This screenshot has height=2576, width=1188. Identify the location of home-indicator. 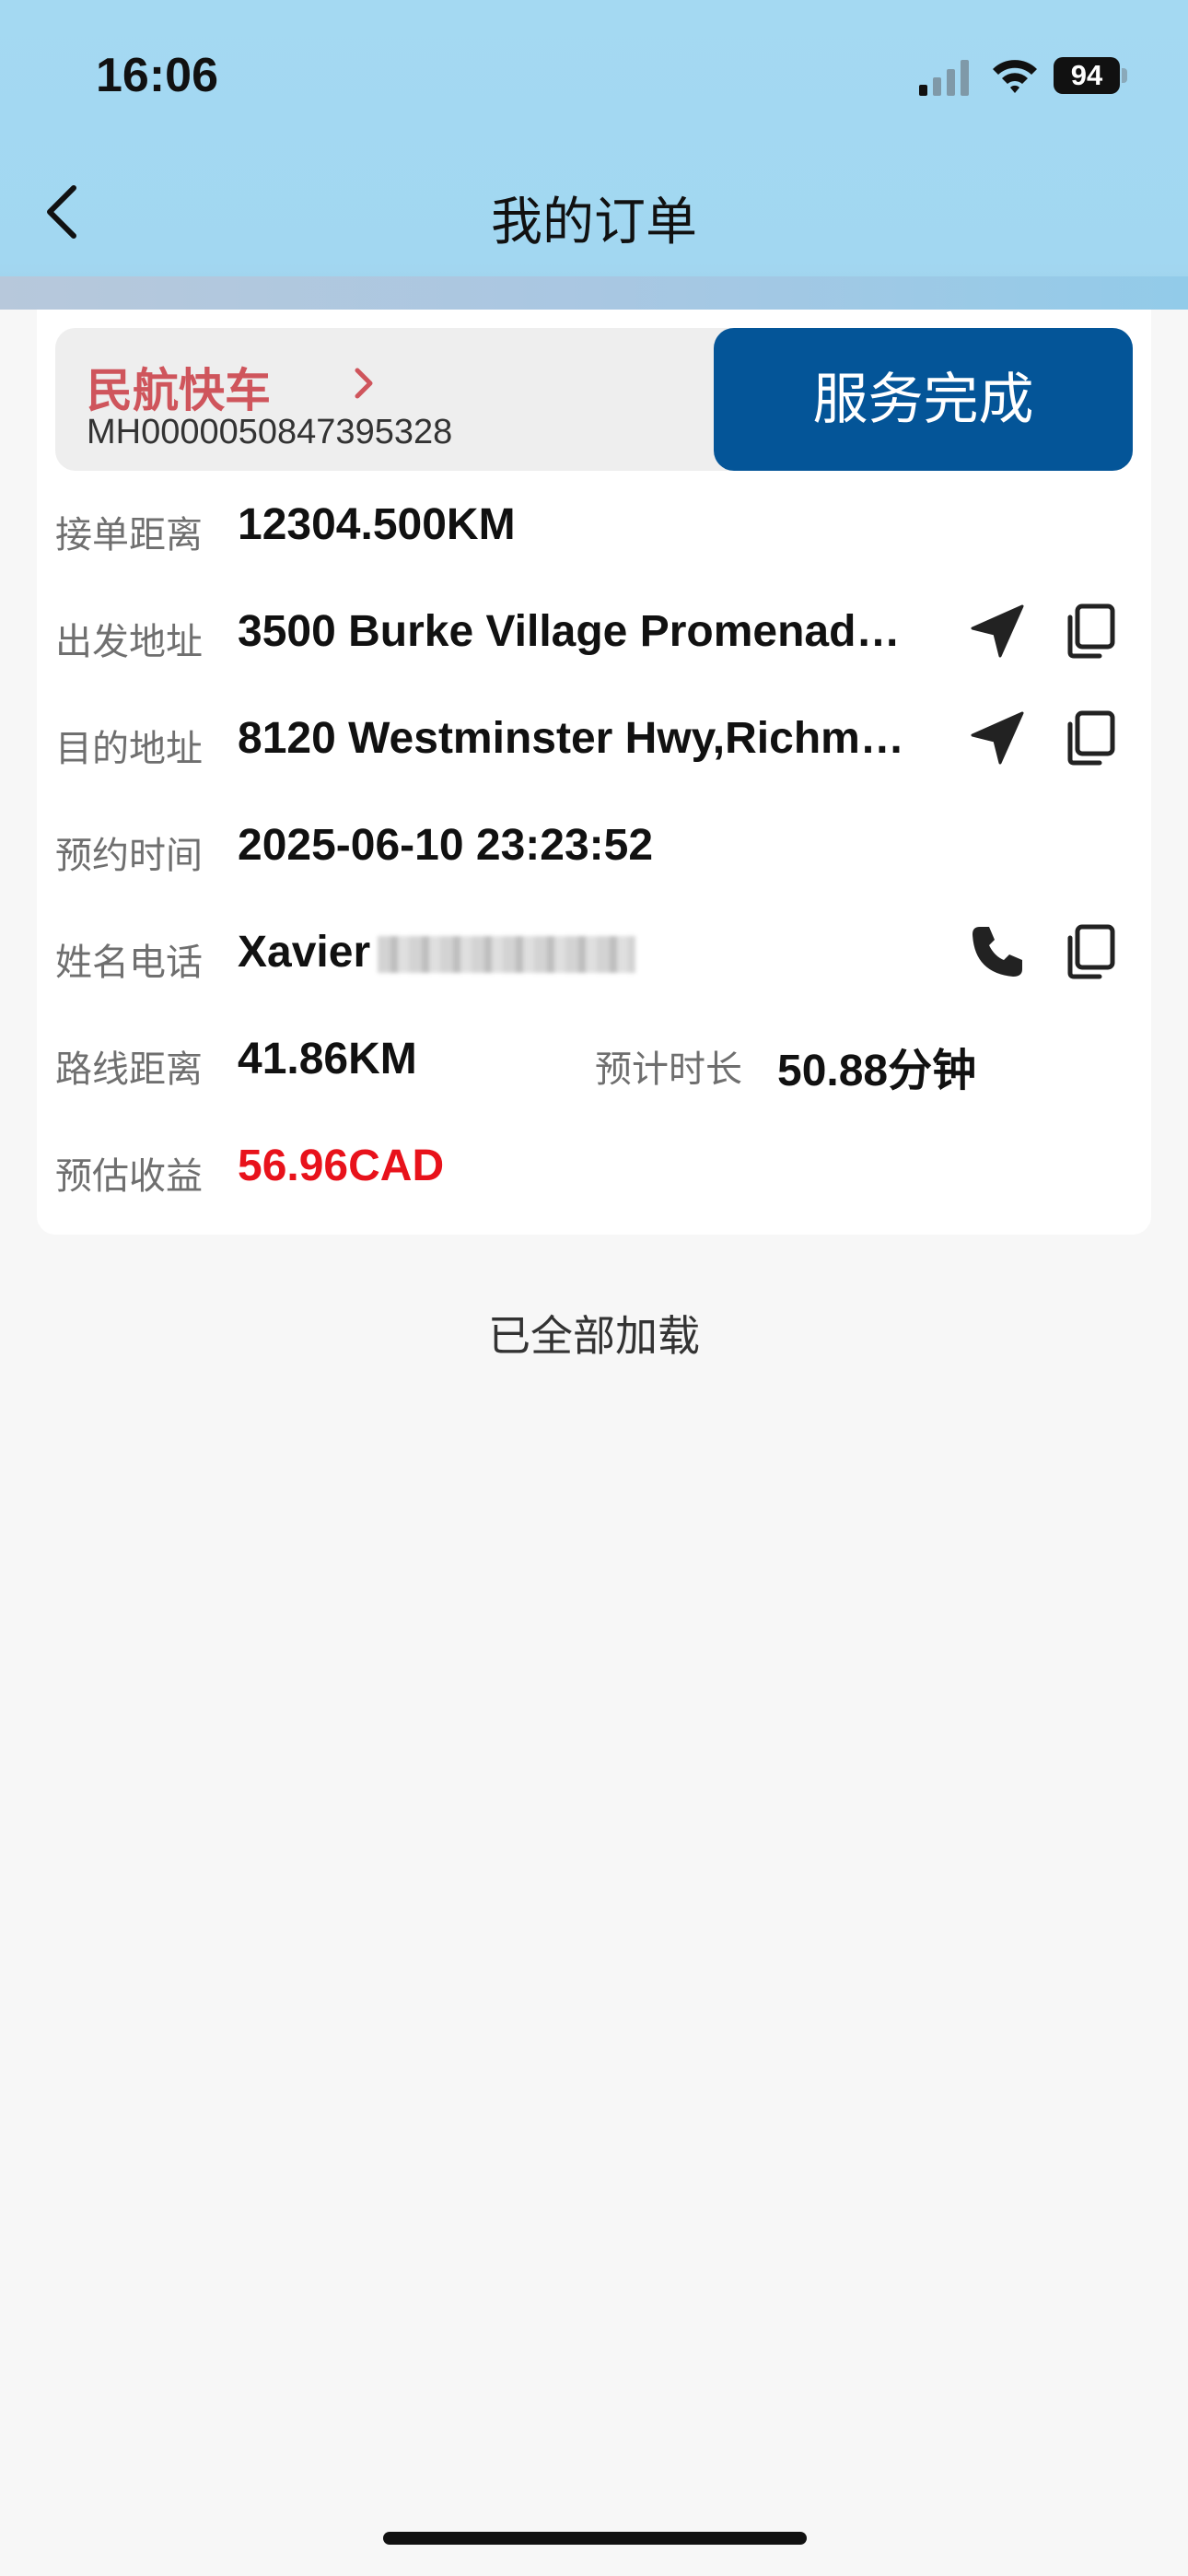
(595, 2538).